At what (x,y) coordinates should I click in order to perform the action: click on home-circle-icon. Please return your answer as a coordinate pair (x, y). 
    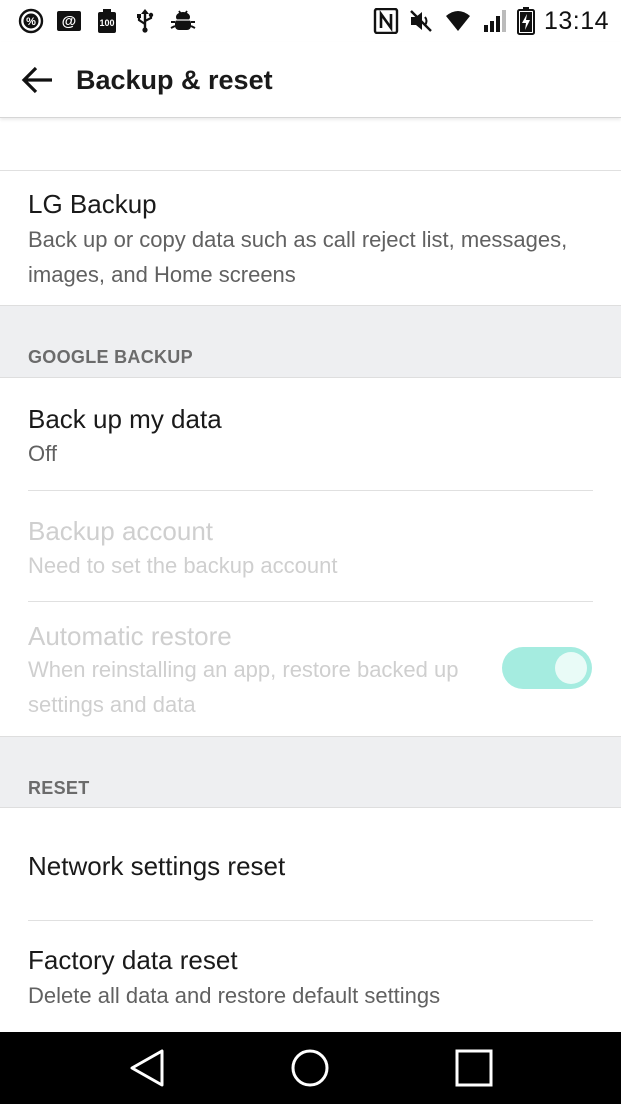
    Looking at the image, I should click on (310, 1068).